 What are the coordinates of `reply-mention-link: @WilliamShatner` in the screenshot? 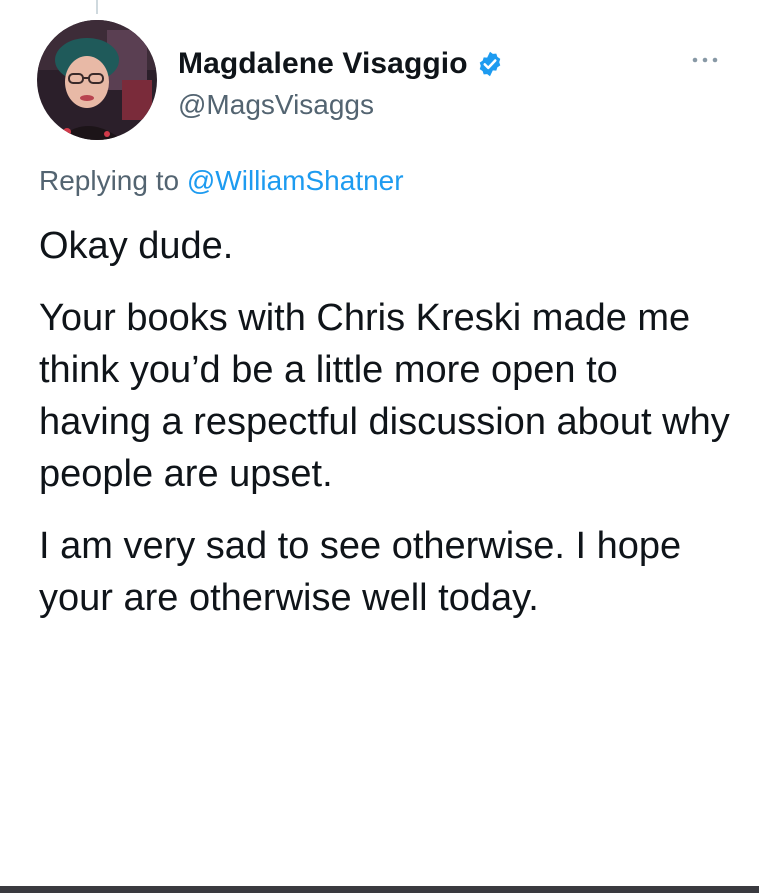 It's located at (295, 180).